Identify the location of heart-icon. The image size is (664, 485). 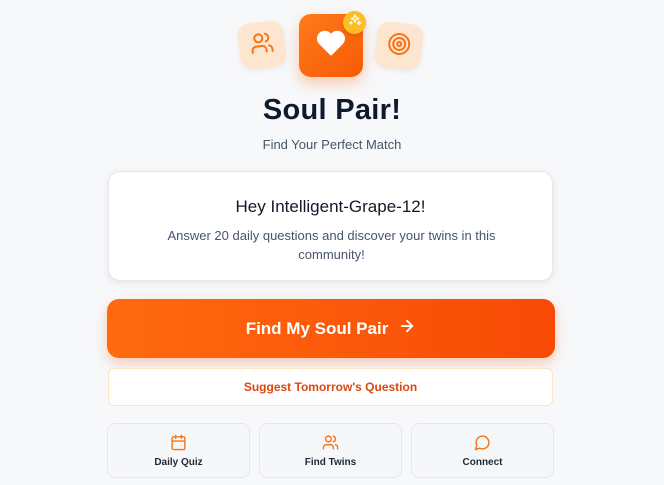
(331, 45).